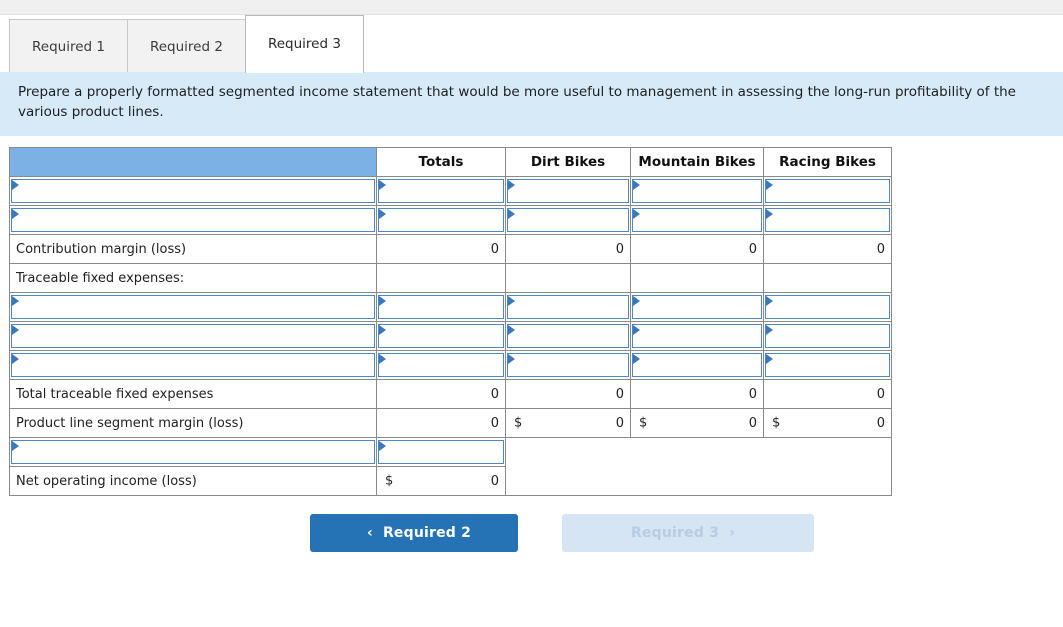 The image size is (1063, 627). I want to click on table-row: Traceable fixed expenses:, so click(450, 278).